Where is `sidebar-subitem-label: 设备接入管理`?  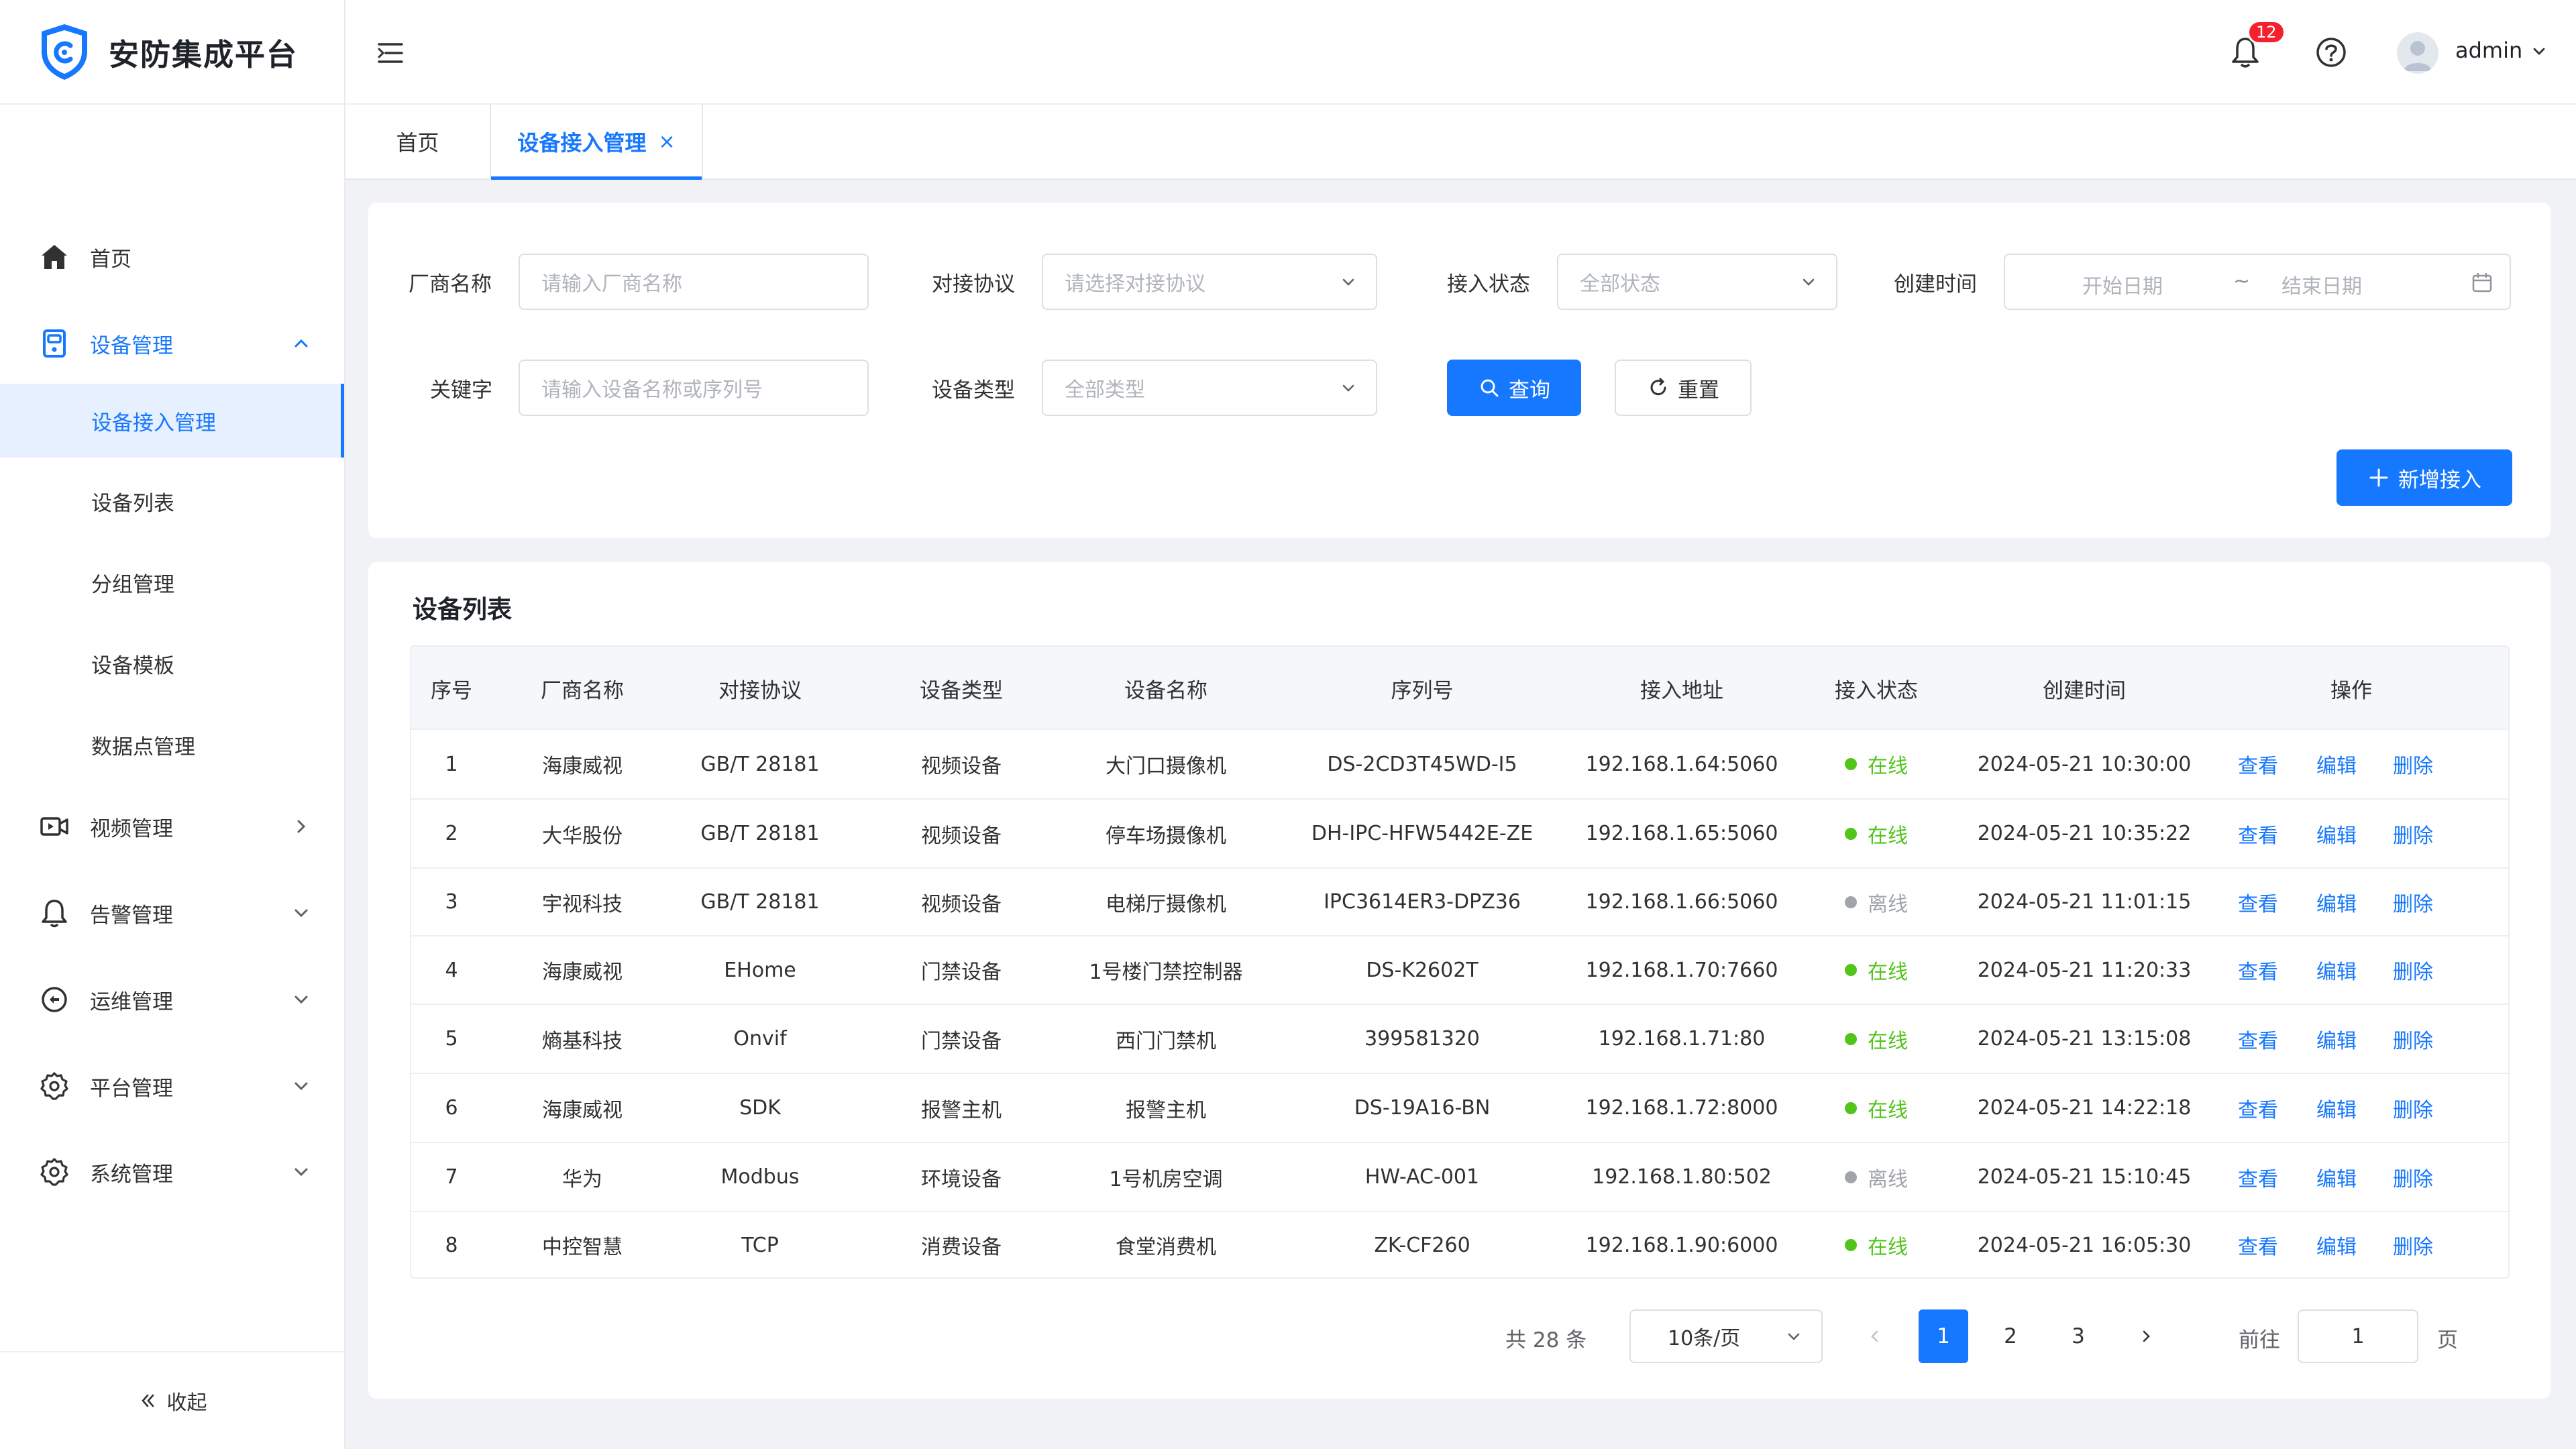 sidebar-subitem-label: 设备接入管理 is located at coordinates (153, 423).